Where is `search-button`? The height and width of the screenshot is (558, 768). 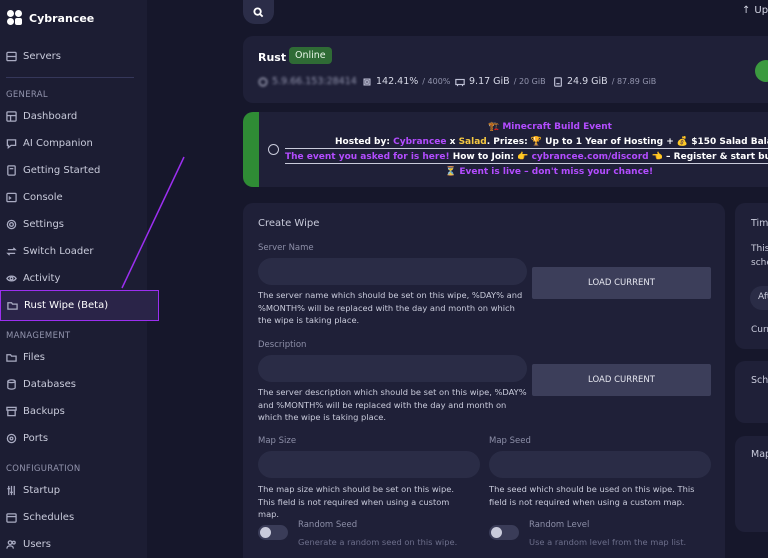
search-button is located at coordinates (258, 12).